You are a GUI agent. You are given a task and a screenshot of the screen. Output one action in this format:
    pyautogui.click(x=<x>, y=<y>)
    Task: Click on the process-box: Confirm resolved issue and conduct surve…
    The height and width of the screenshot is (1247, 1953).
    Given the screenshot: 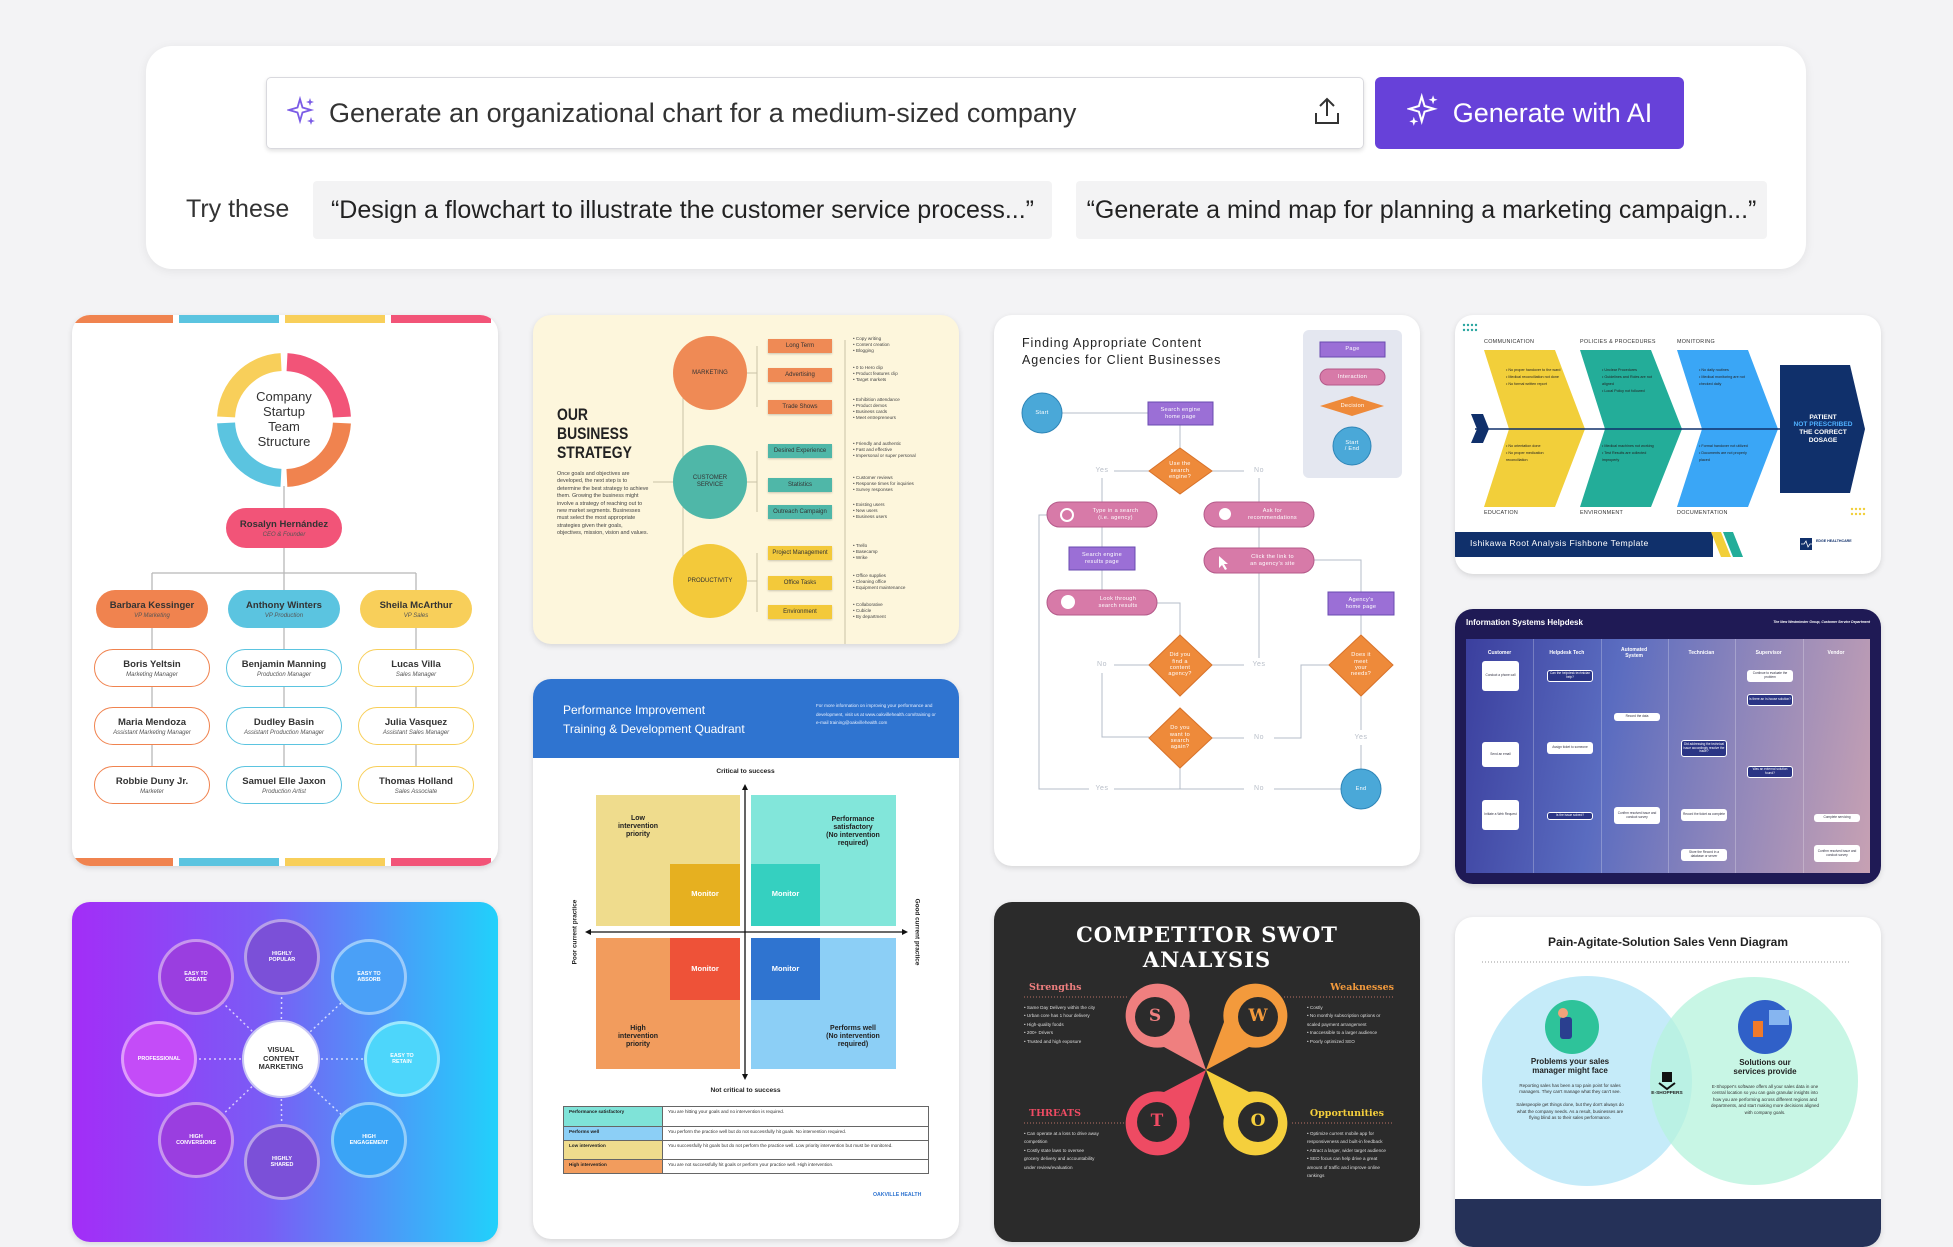 What is the action you would take?
    pyautogui.click(x=1637, y=815)
    